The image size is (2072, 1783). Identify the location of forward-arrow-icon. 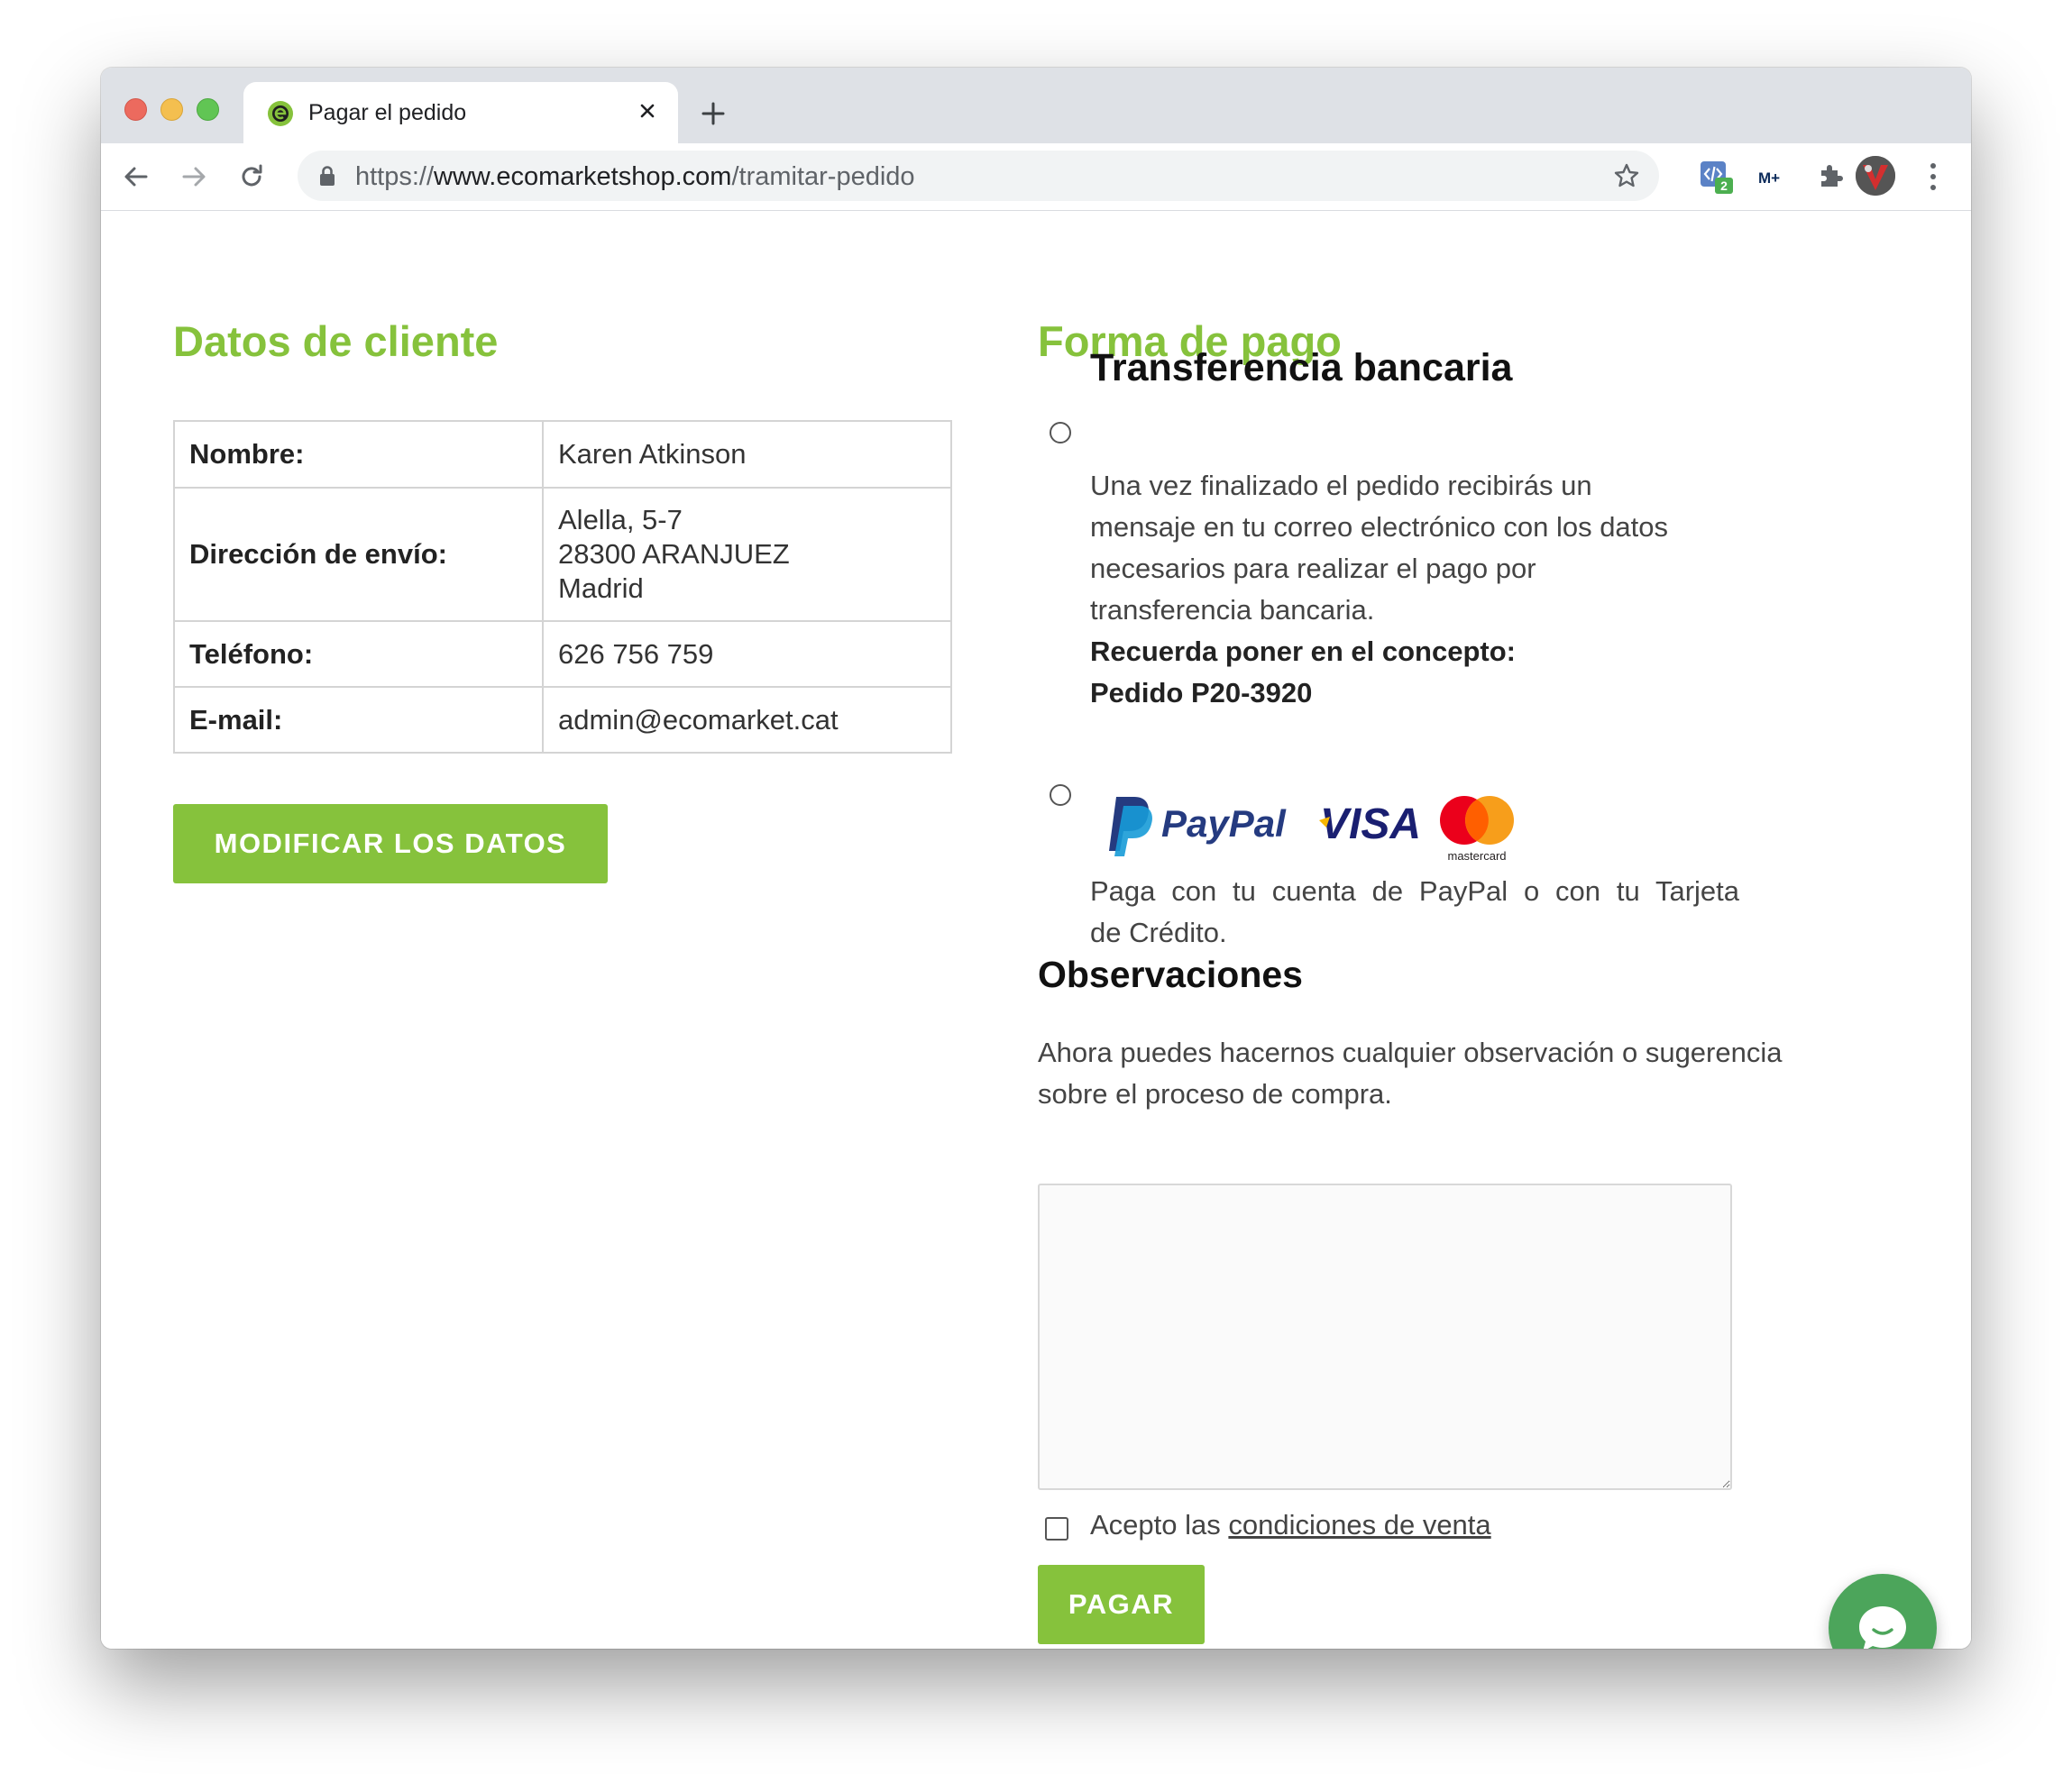
(194, 176).